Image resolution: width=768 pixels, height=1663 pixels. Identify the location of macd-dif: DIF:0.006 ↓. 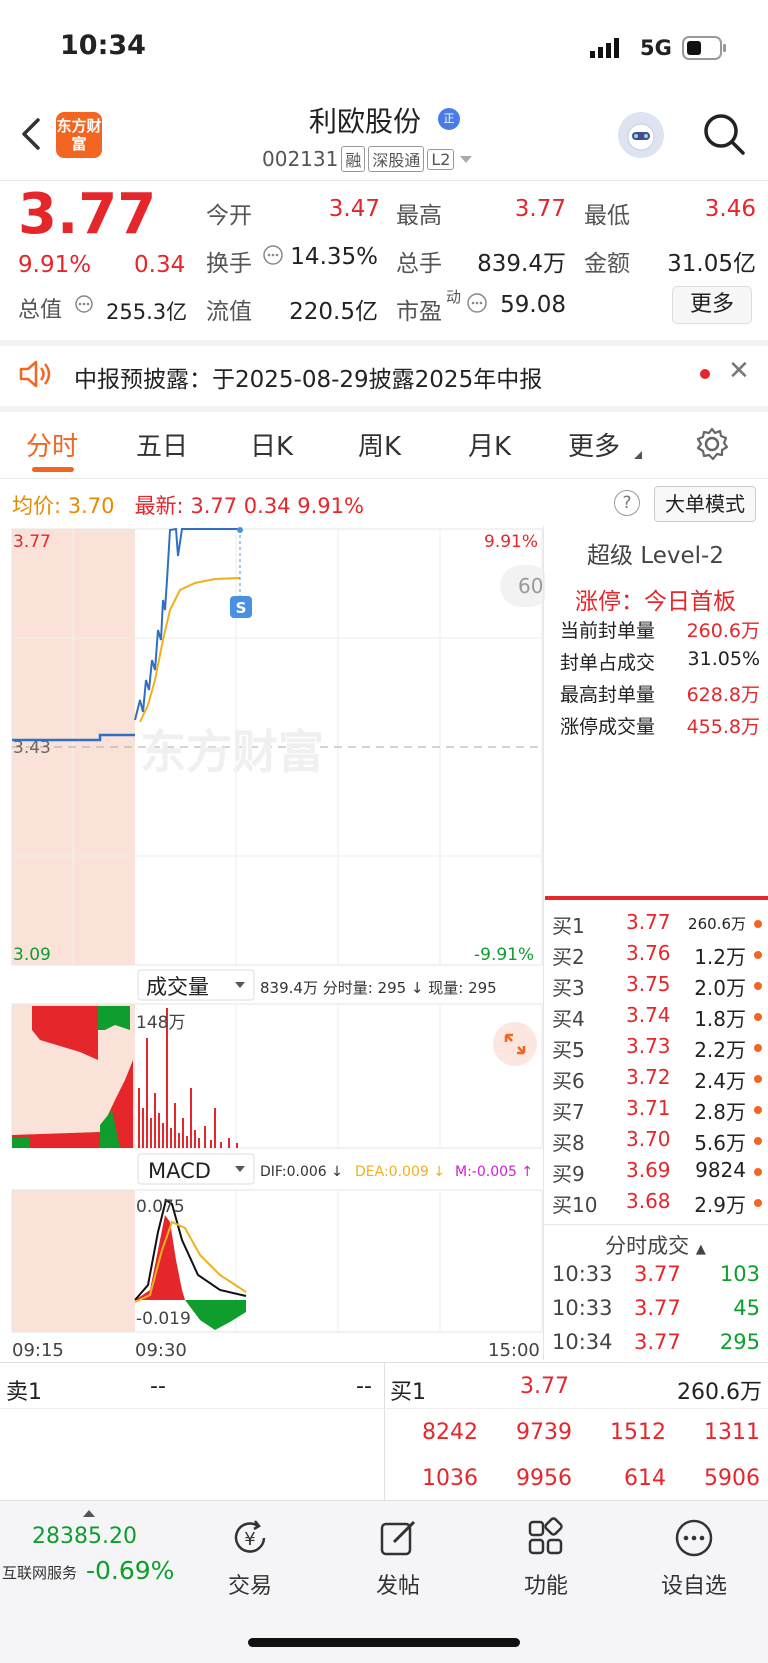
(301, 1172).